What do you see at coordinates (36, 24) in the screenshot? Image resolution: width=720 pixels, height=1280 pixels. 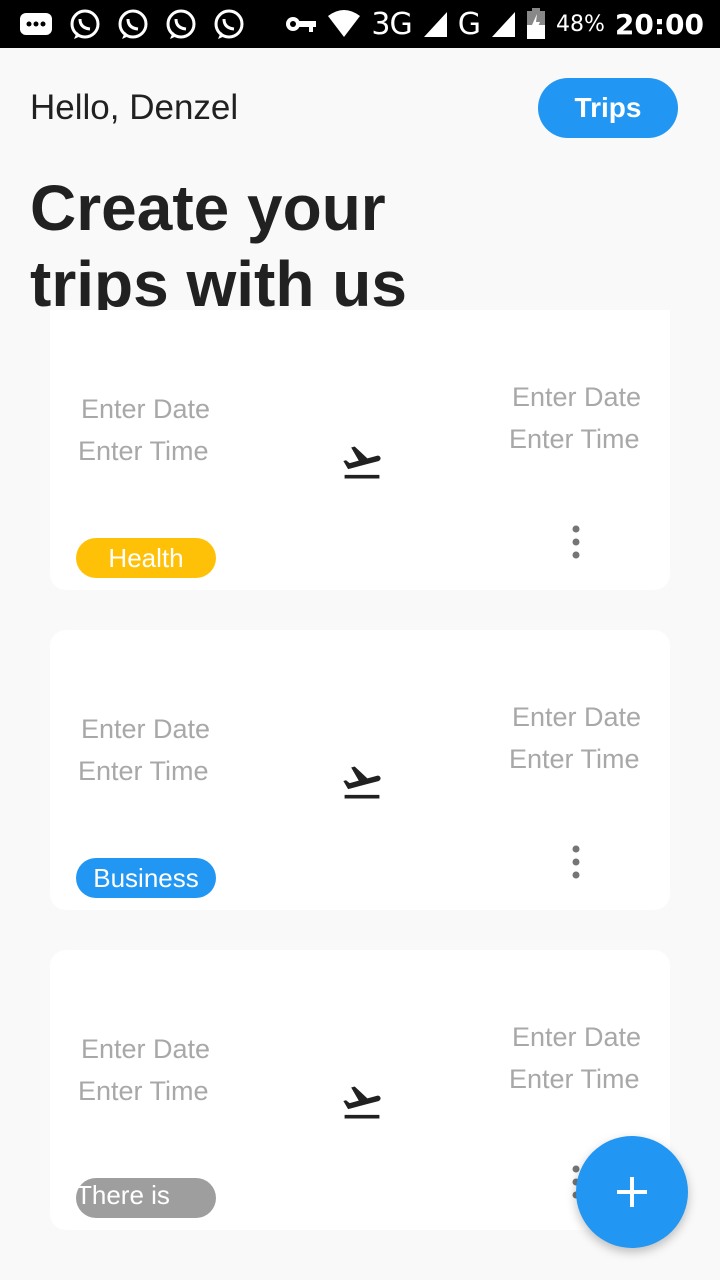 I see `message-icon` at bounding box center [36, 24].